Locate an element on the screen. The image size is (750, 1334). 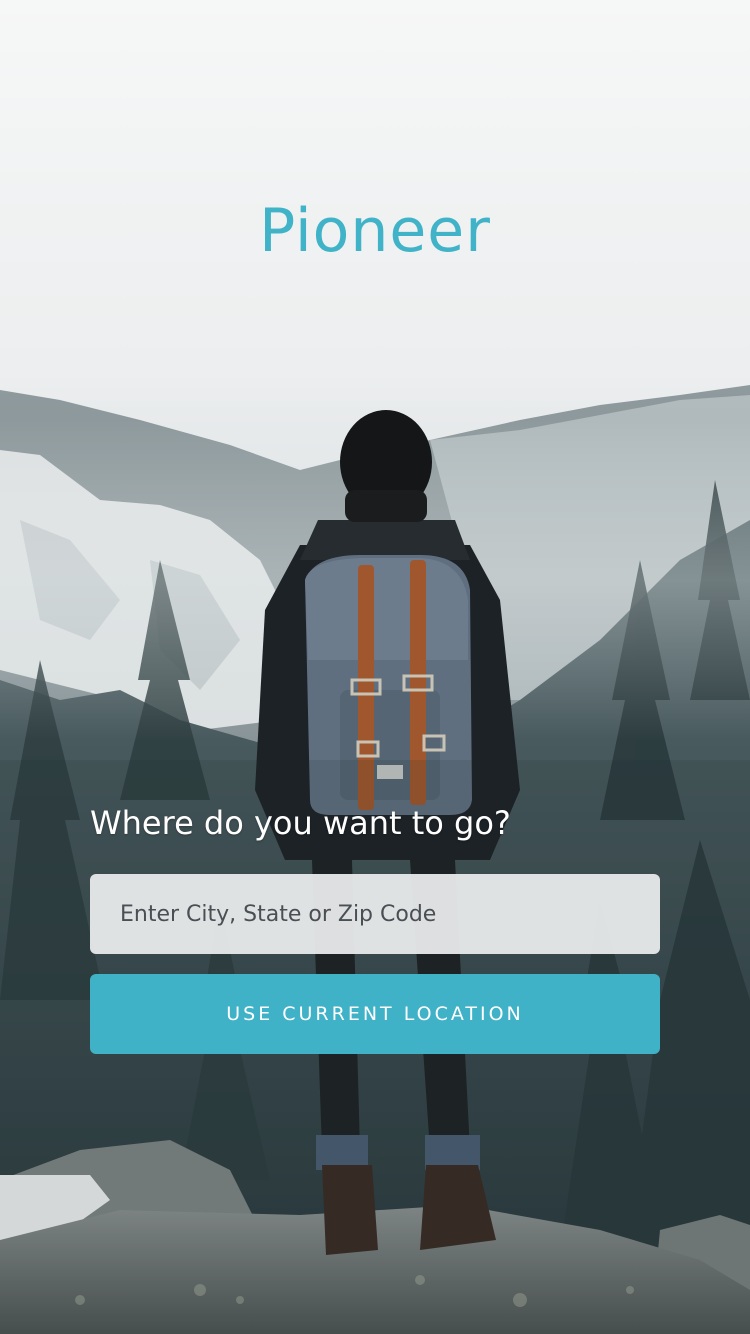
location-search-input is located at coordinates (375, 914).